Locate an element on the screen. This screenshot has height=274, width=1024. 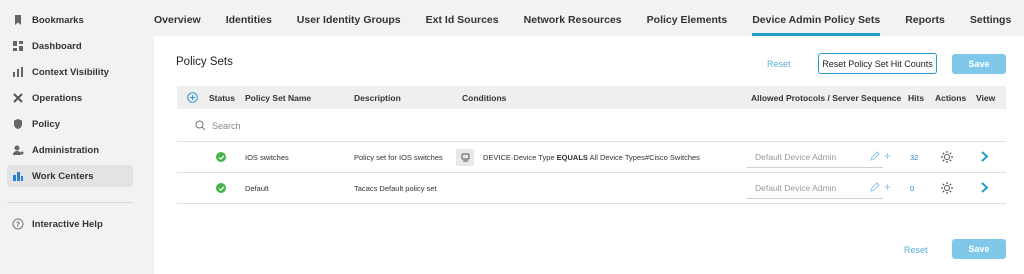
tab-device-admin-policy-sets: Device Admin Policy Sets is located at coordinates (816, 25).